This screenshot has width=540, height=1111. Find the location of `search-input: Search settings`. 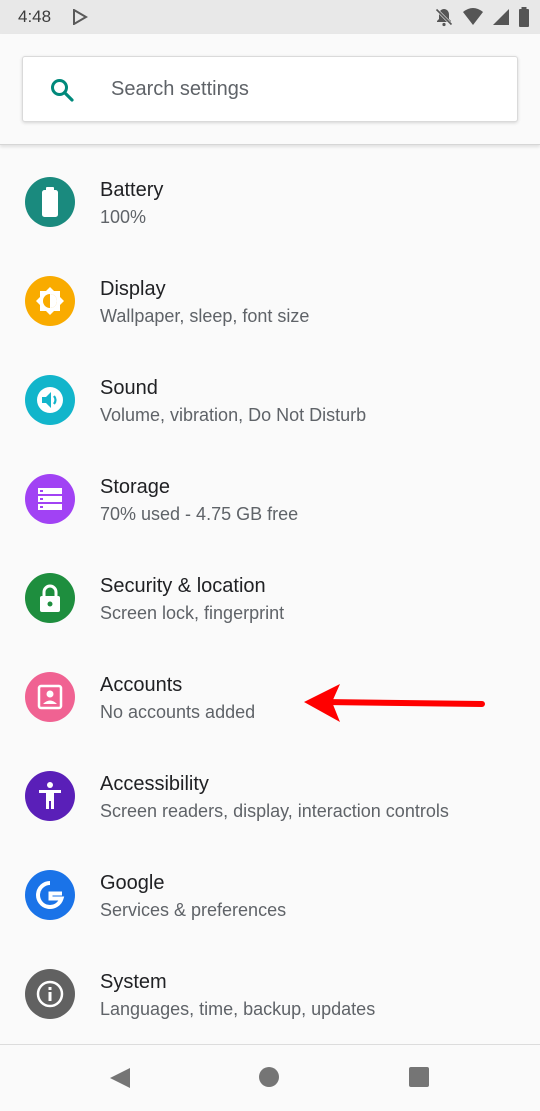

search-input: Search settings is located at coordinates (270, 89).